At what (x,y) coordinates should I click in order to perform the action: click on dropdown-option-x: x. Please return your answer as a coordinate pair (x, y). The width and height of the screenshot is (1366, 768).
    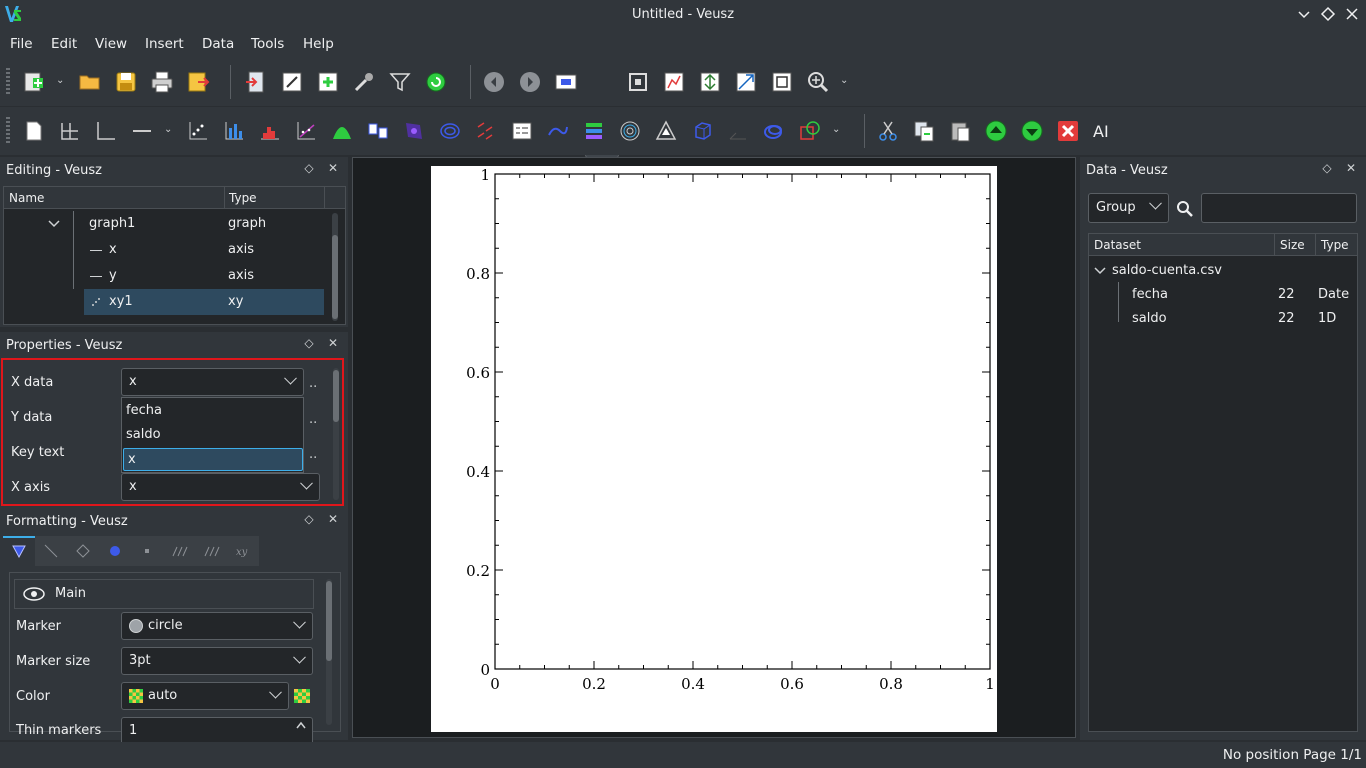
    Looking at the image, I should click on (213, 459).